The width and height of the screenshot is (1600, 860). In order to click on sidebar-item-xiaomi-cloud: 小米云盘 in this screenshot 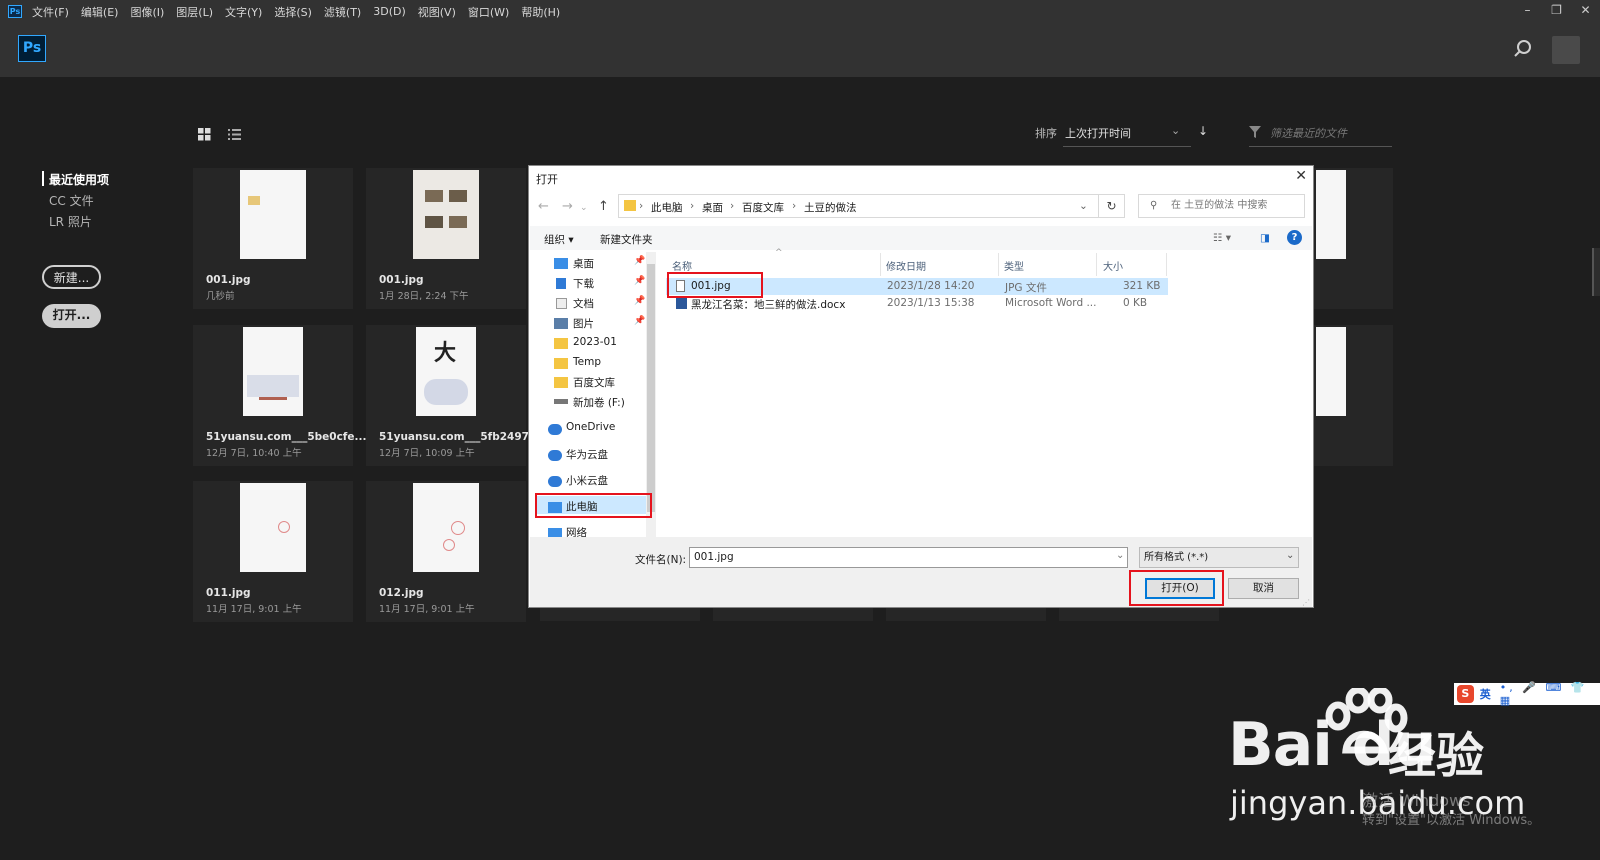, I will do `click(587, 480)`.